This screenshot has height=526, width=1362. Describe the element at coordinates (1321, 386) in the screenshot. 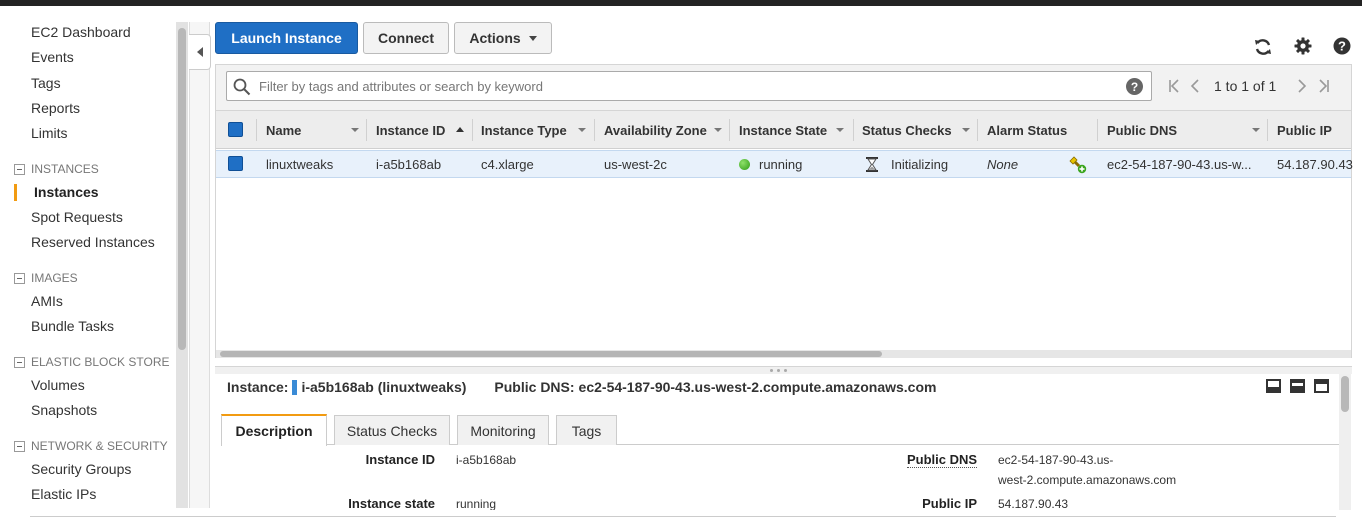

I see `panel-layout-full-icon` at that location.